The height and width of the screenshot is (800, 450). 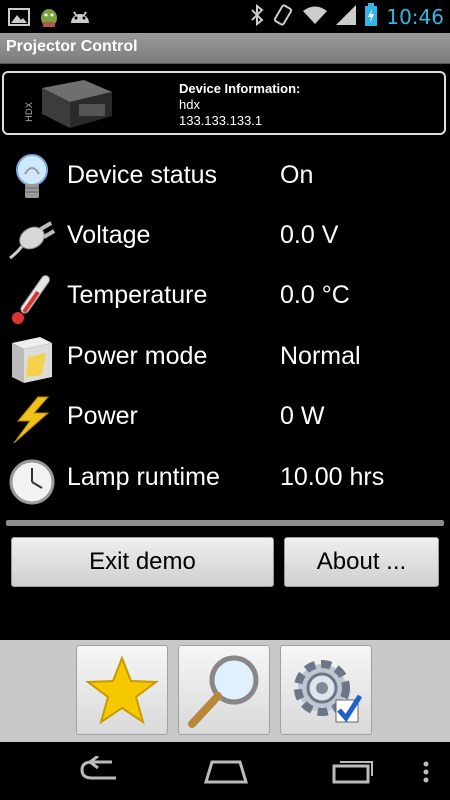 I want to click on power-mode-value: Normal, so click(x=320, y=356).